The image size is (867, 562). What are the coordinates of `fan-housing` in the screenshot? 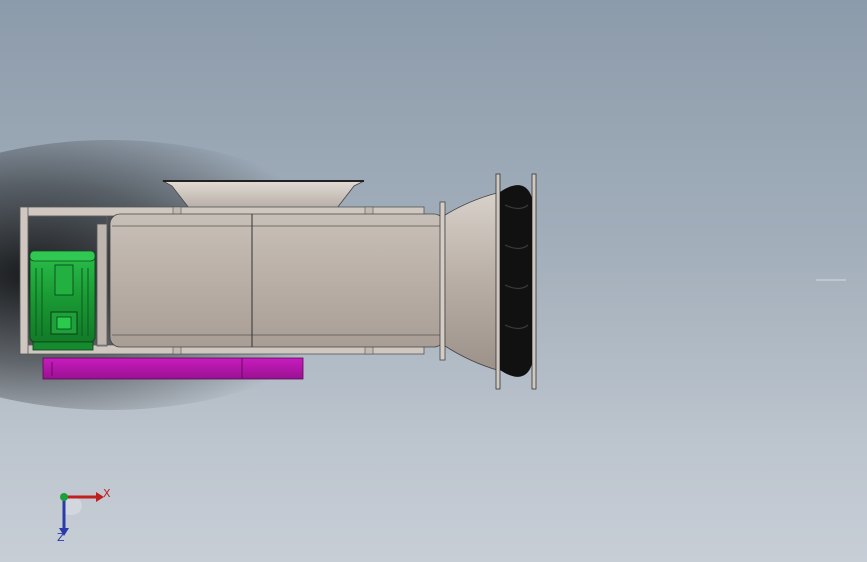 It's located at (277, 281).